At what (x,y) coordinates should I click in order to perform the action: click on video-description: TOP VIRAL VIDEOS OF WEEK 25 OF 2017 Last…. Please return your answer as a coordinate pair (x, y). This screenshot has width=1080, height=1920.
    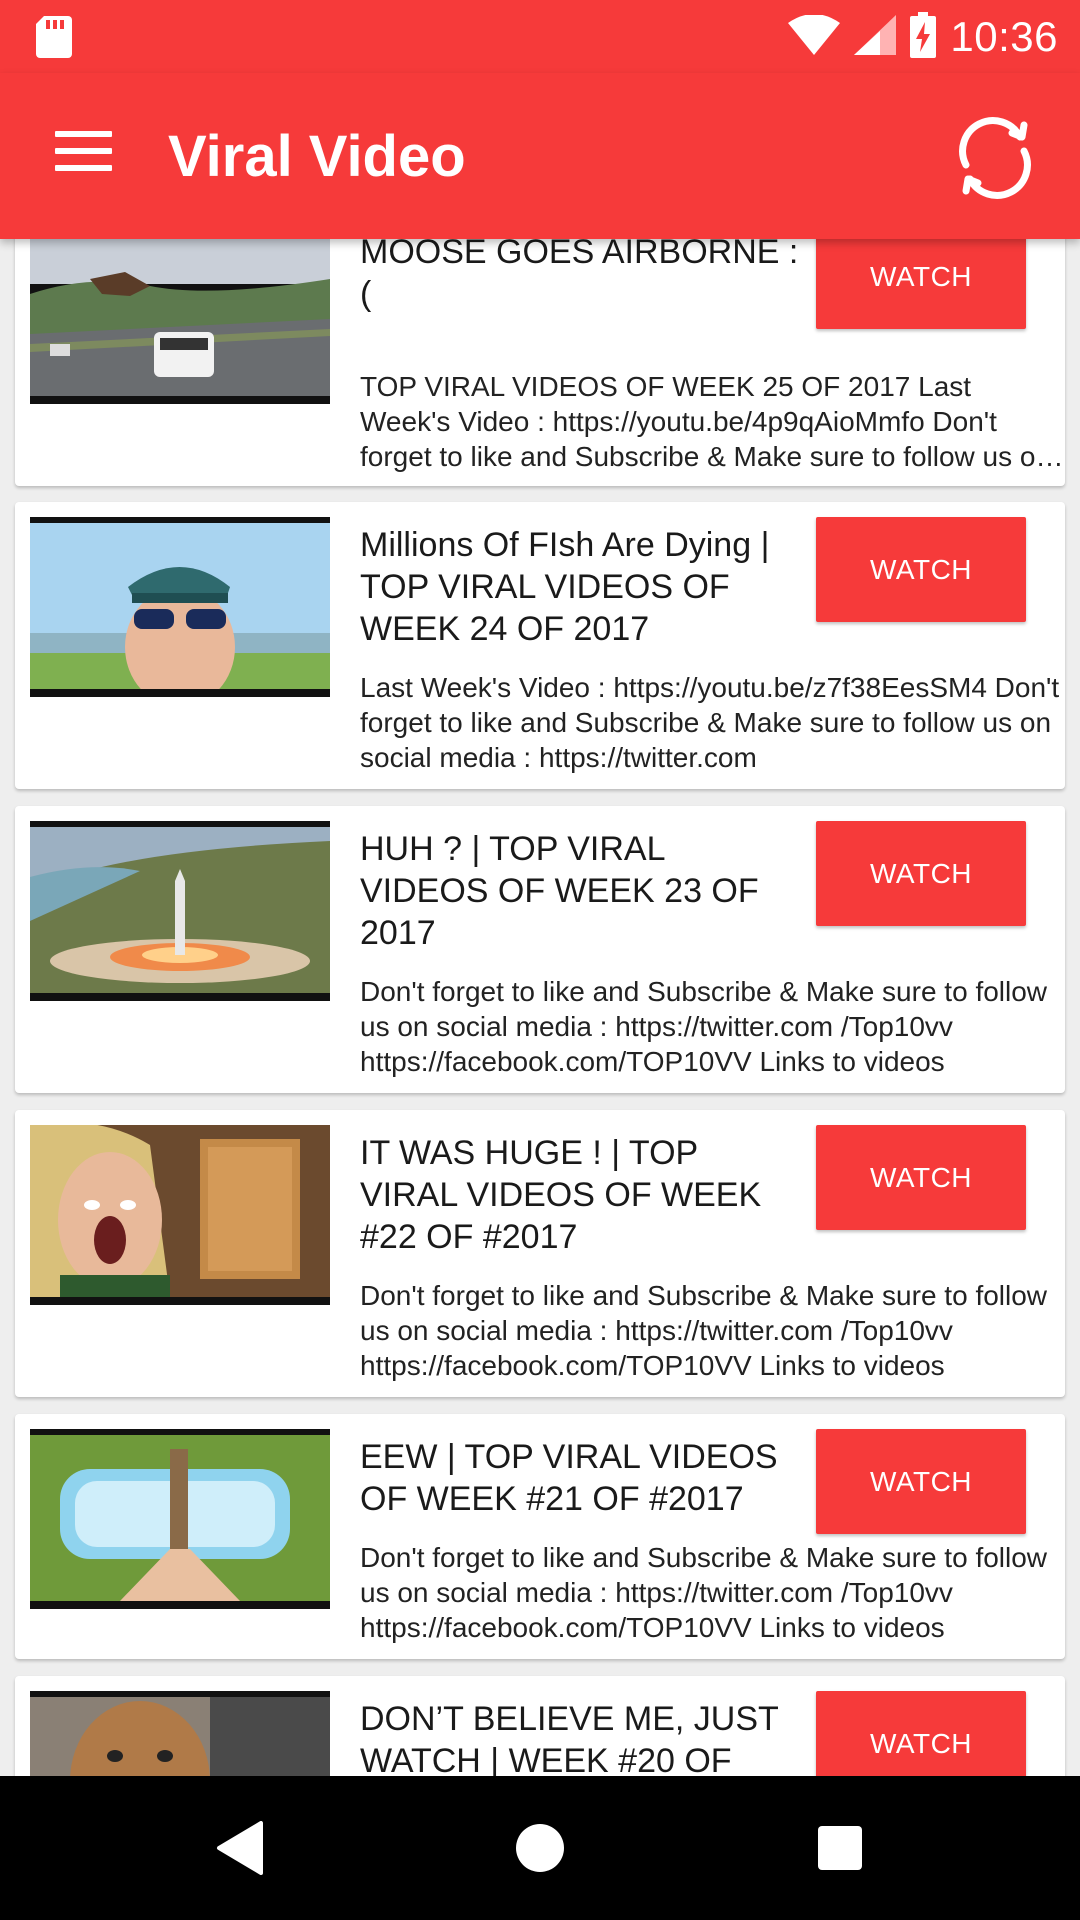
    Looking at the image, I should click on (706, 421).